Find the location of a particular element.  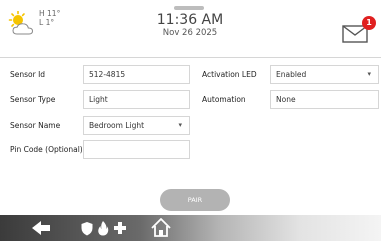

pin-code-input is located at coordinates (136, 149).